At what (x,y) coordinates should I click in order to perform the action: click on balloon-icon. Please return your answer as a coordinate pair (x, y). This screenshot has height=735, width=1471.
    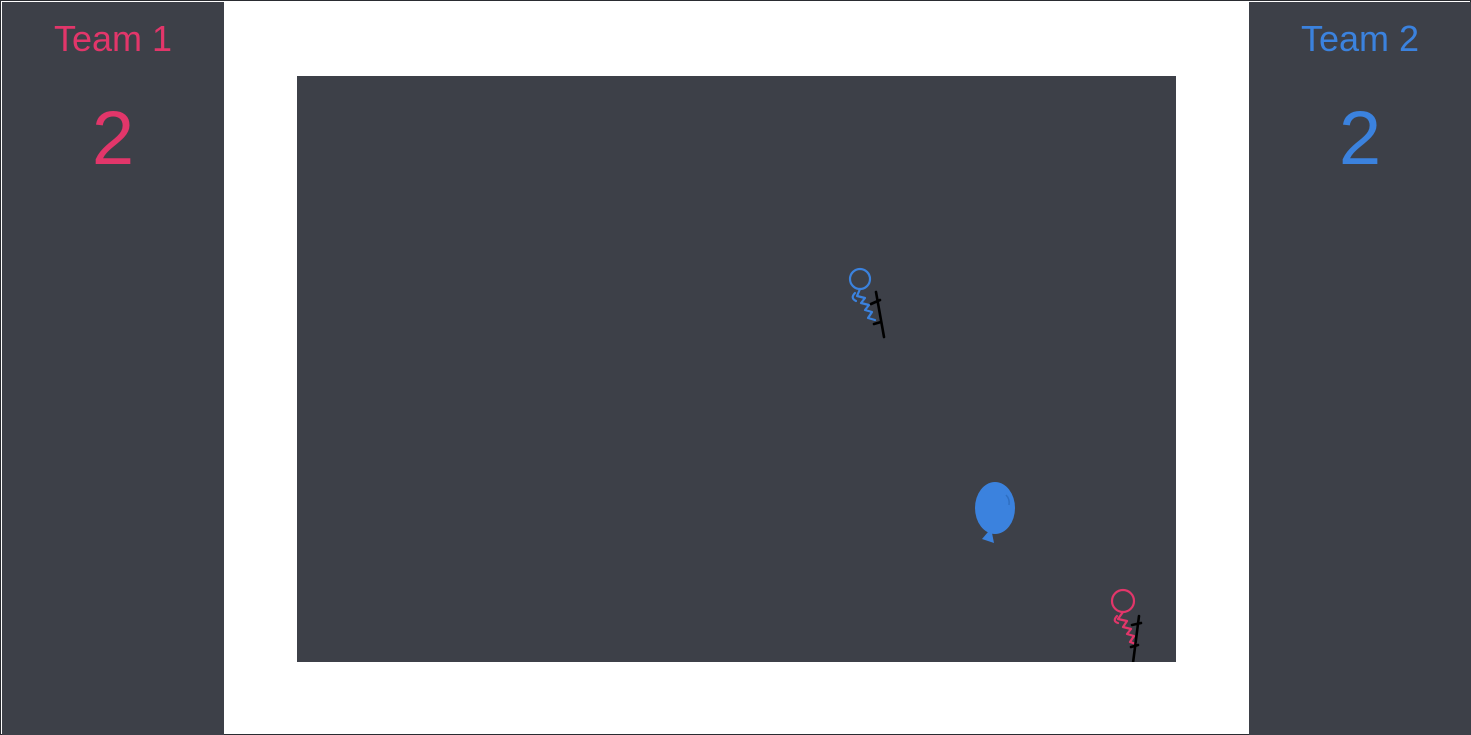
    Looking at the image, I should click on (995, 512).